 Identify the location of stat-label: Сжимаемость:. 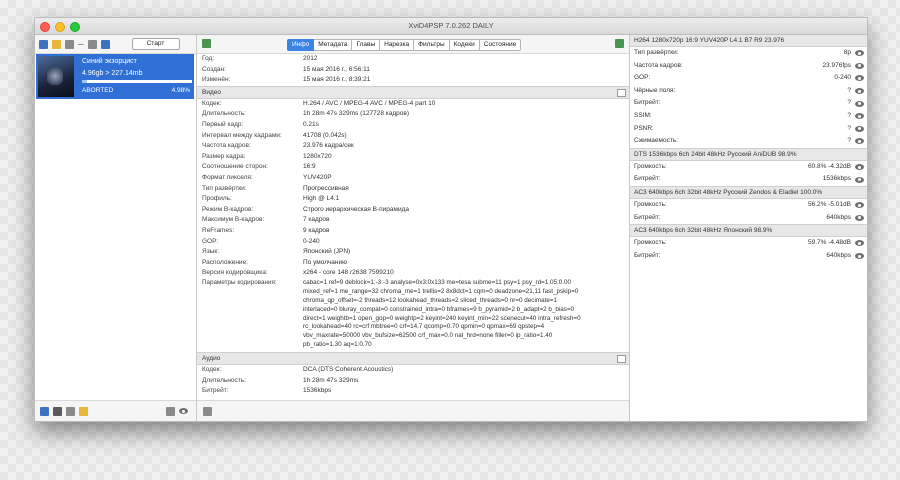
(656, 141).